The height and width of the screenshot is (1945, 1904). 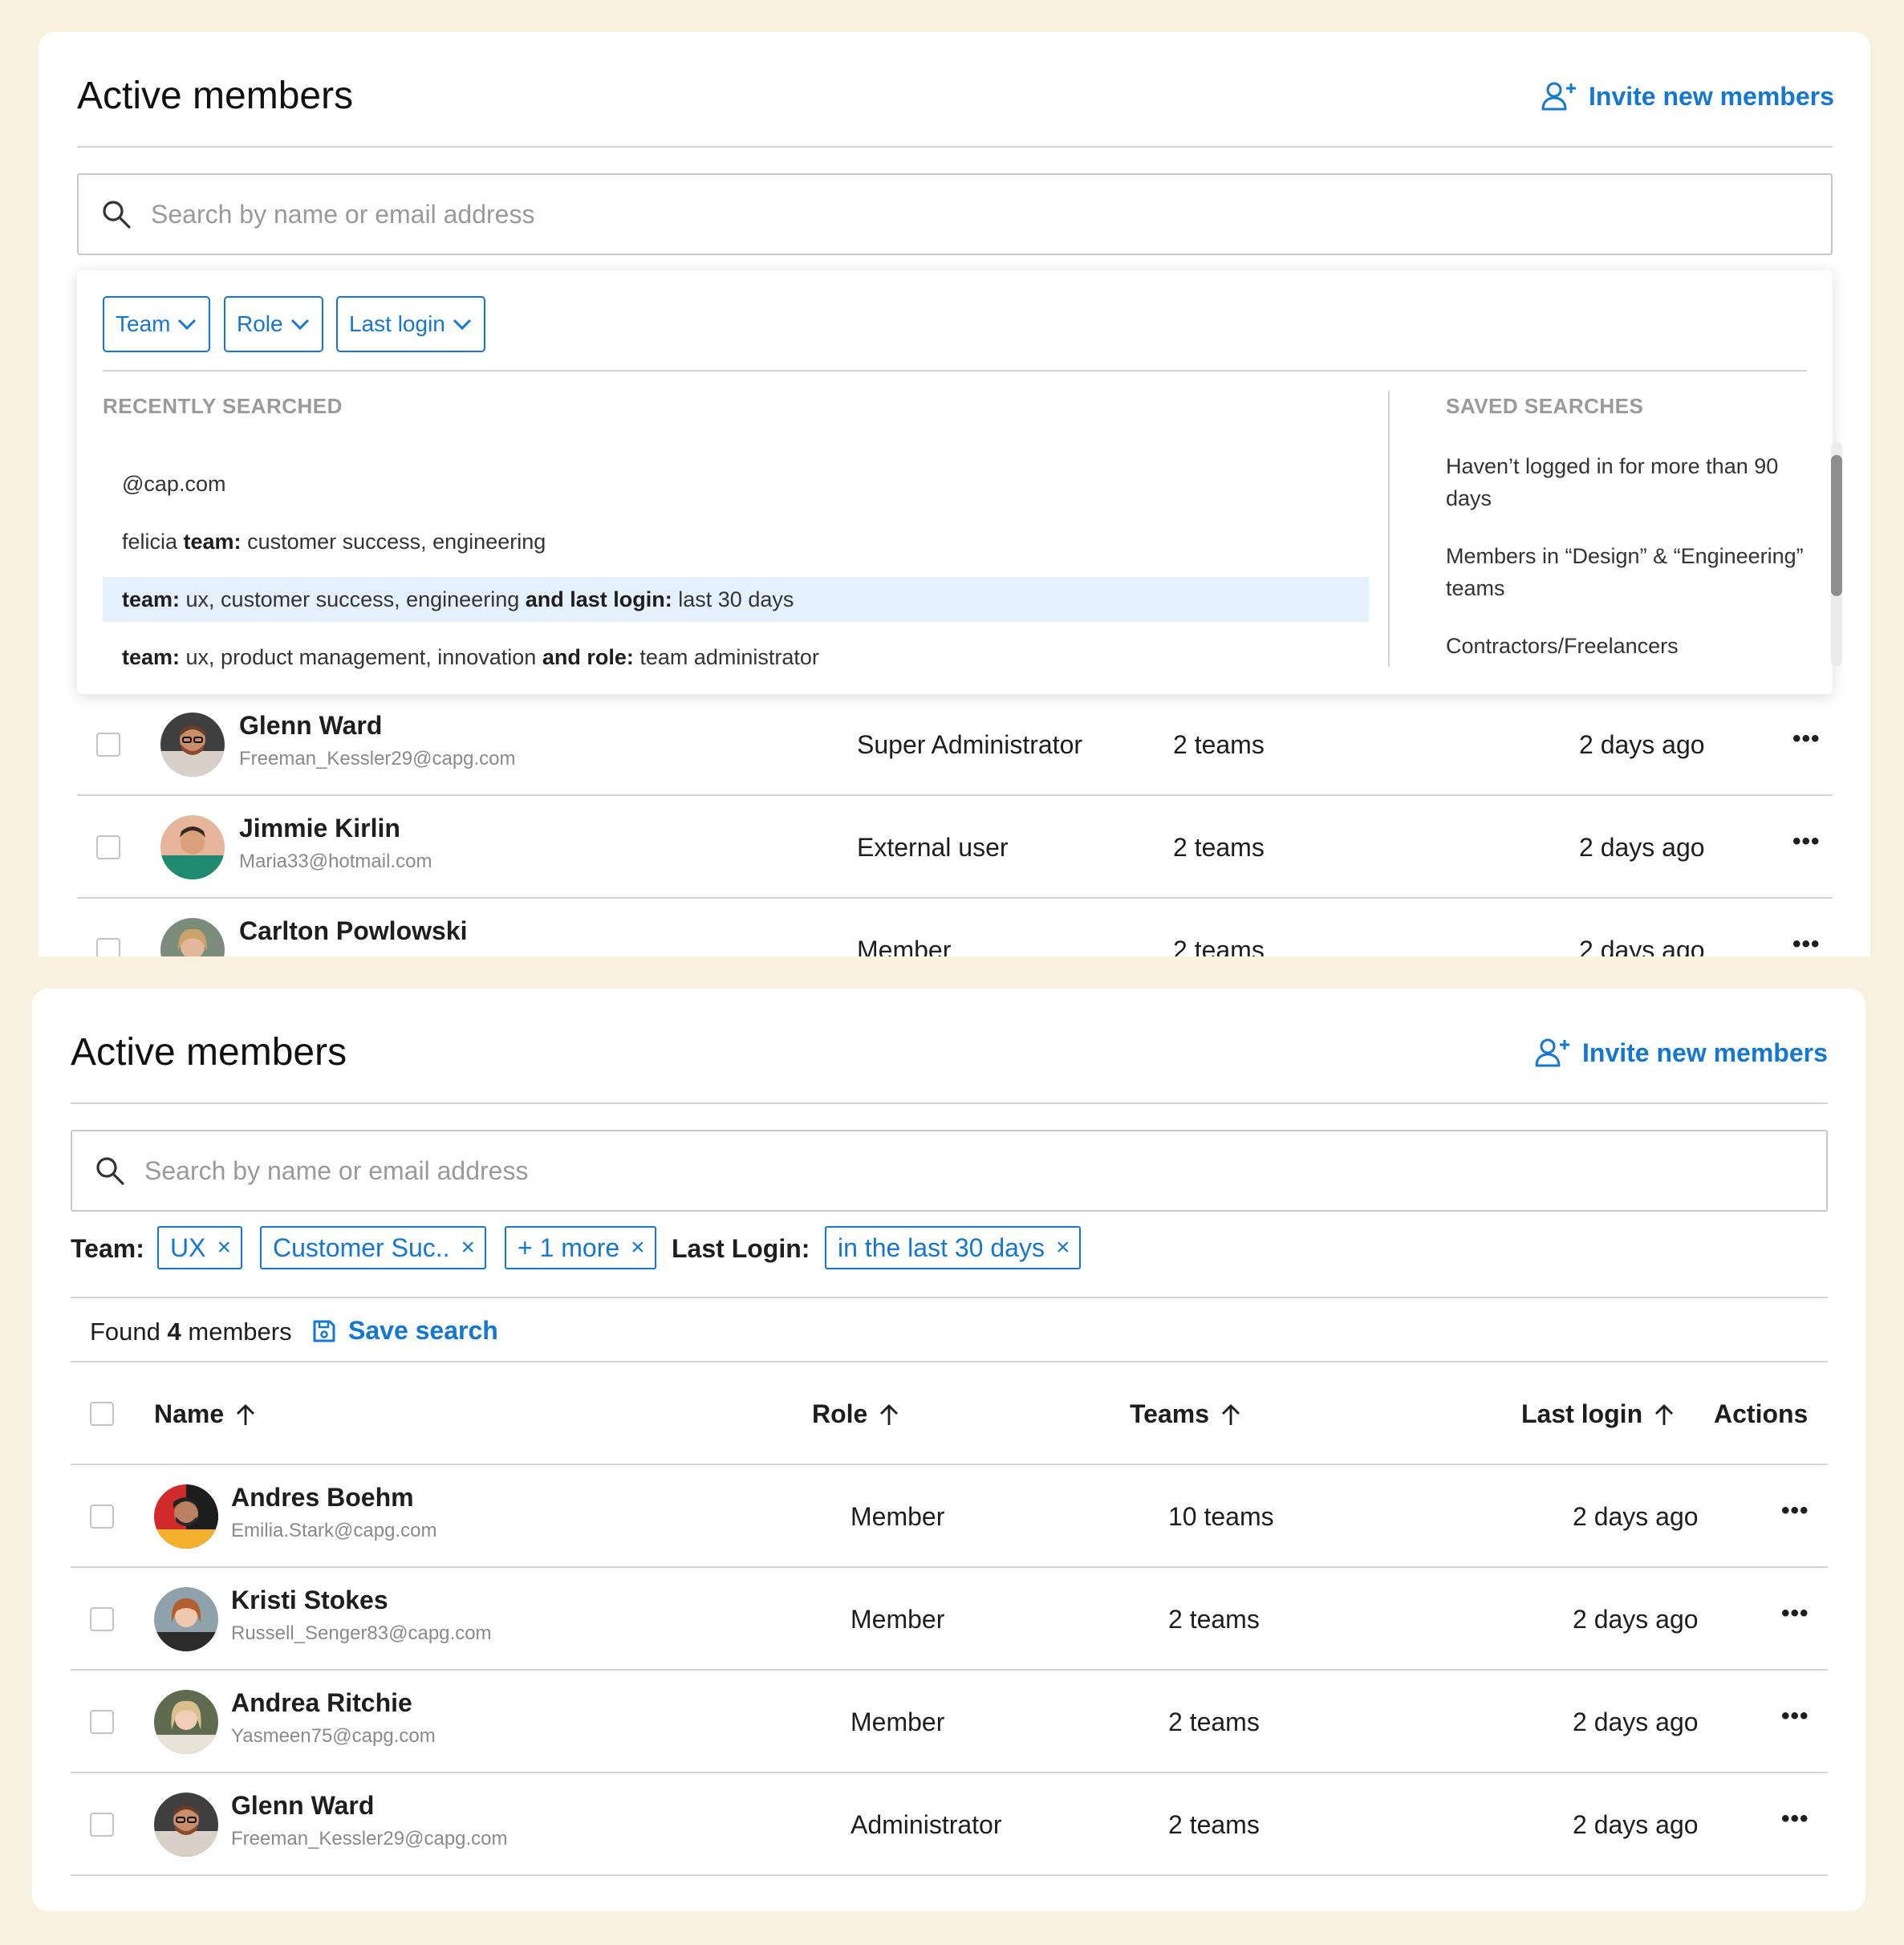 I want to click on invite-label: Invite new members, so click(x=1711, y=96).